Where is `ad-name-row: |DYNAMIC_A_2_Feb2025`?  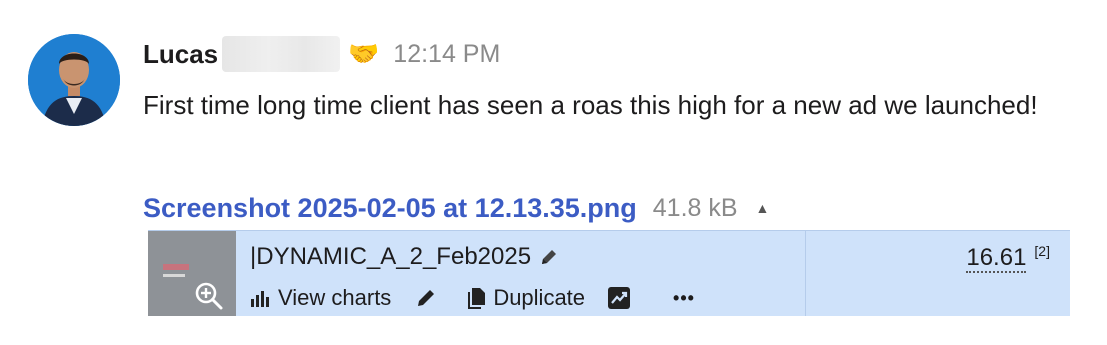
ad-name-row: |DYNAMIC_A_2_Feb2025 is located at coordinates (404, 257).